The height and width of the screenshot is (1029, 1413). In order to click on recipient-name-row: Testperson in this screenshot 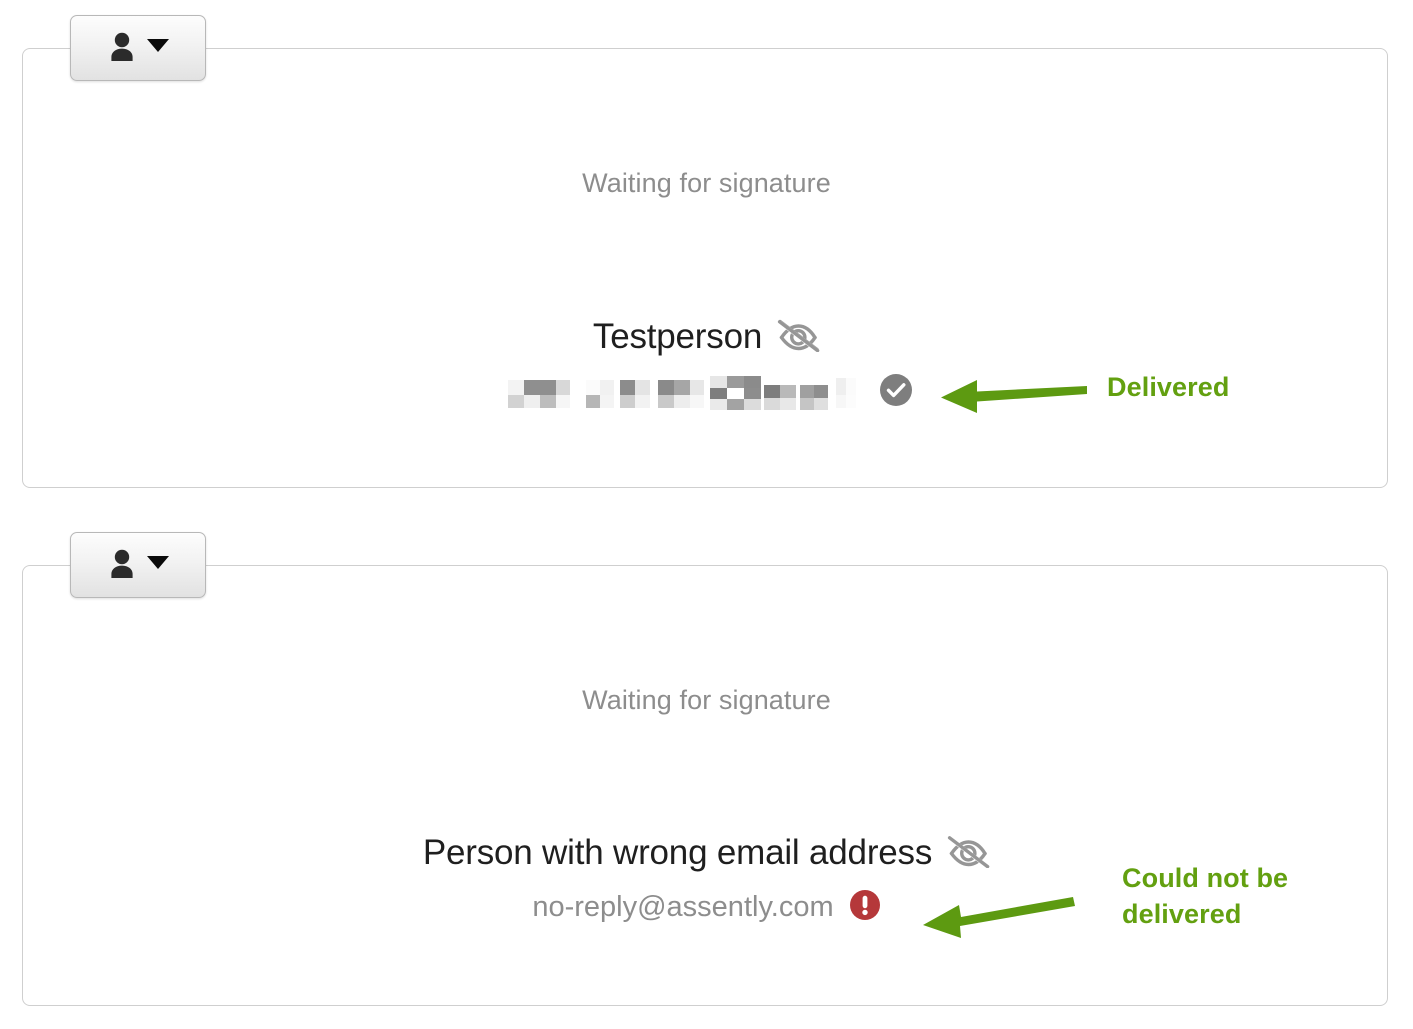, I will do `click(706, 337)`.